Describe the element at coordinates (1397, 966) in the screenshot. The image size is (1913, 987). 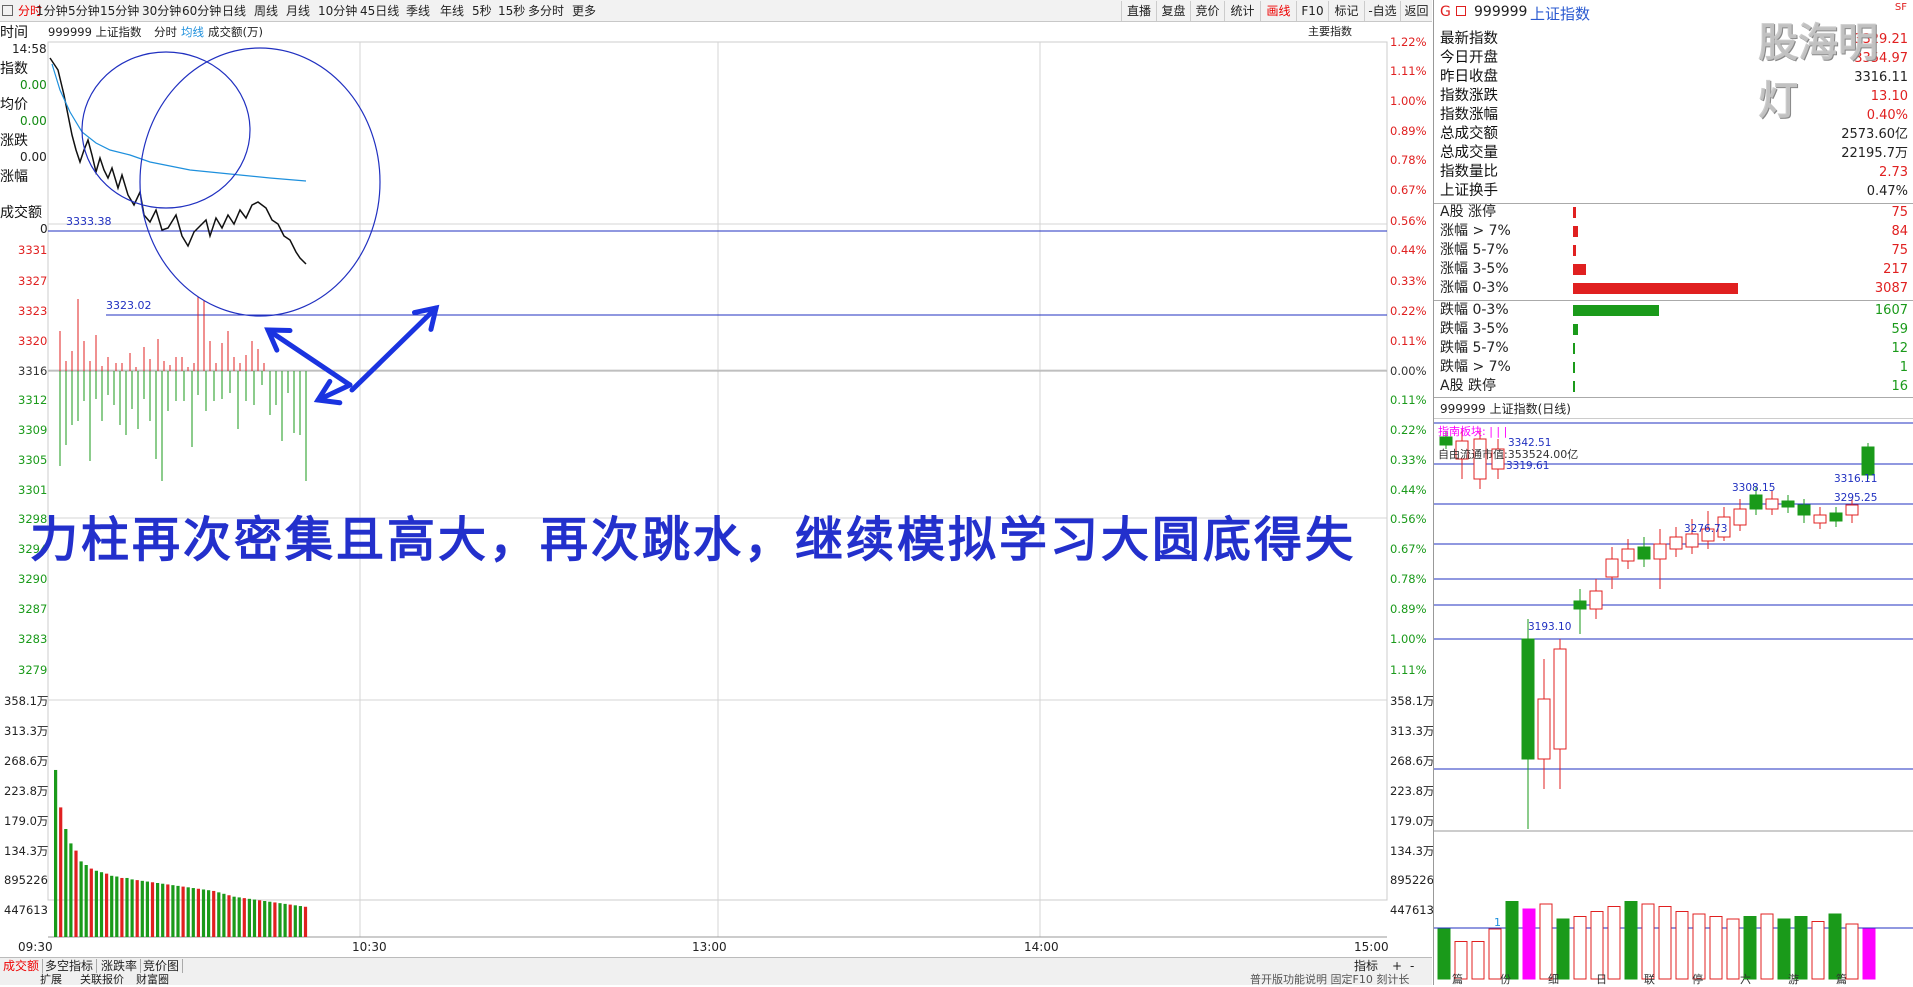
I see `indicator-ctrl-1: +` at that location.